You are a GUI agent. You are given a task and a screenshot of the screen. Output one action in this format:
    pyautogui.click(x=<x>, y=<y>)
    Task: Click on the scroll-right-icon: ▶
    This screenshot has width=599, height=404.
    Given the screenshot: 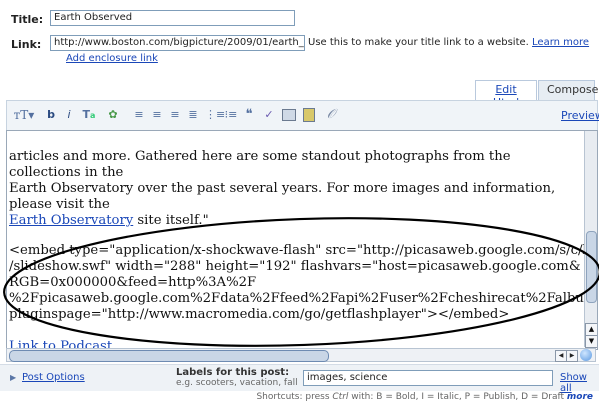 What is the action you would take?
    pyautogui.click(x=572, y=356)
    